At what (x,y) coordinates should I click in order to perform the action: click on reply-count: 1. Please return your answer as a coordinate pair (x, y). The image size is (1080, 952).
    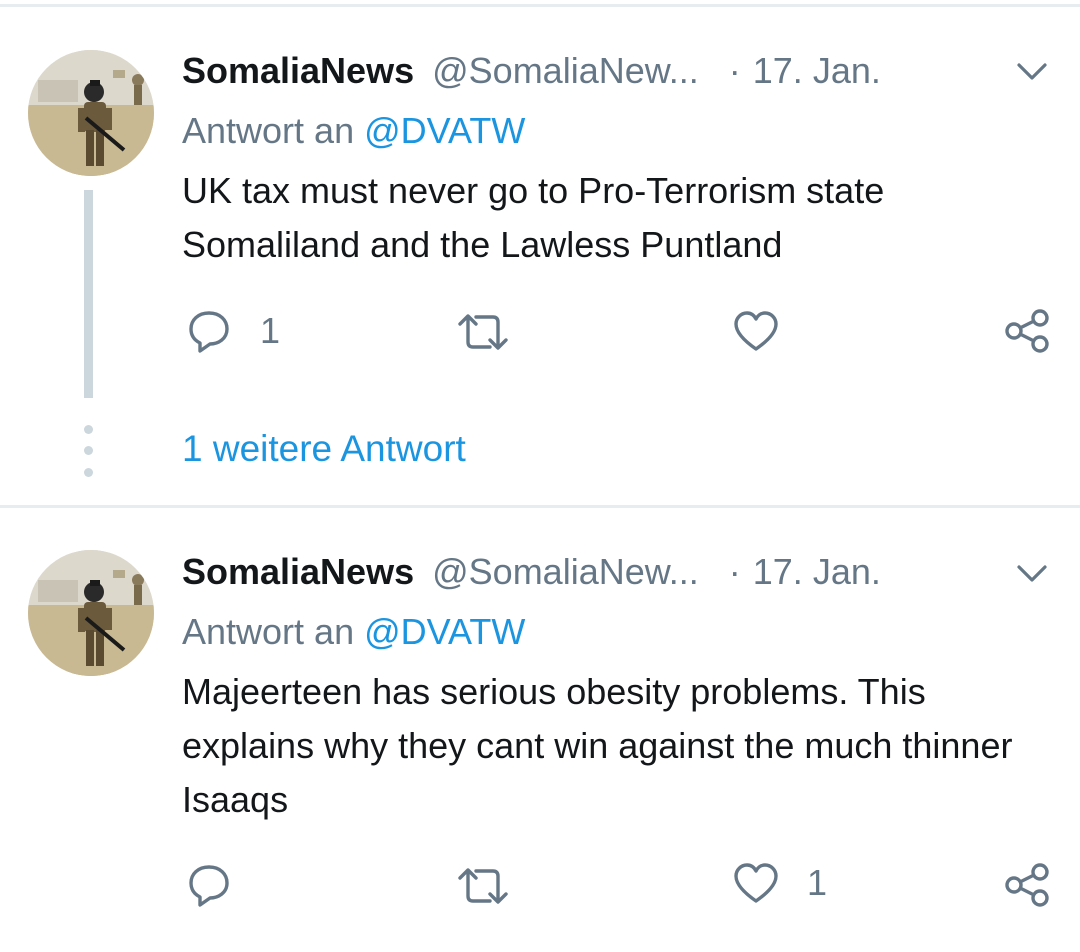
    Looking at the image, I should click on (270, 330).